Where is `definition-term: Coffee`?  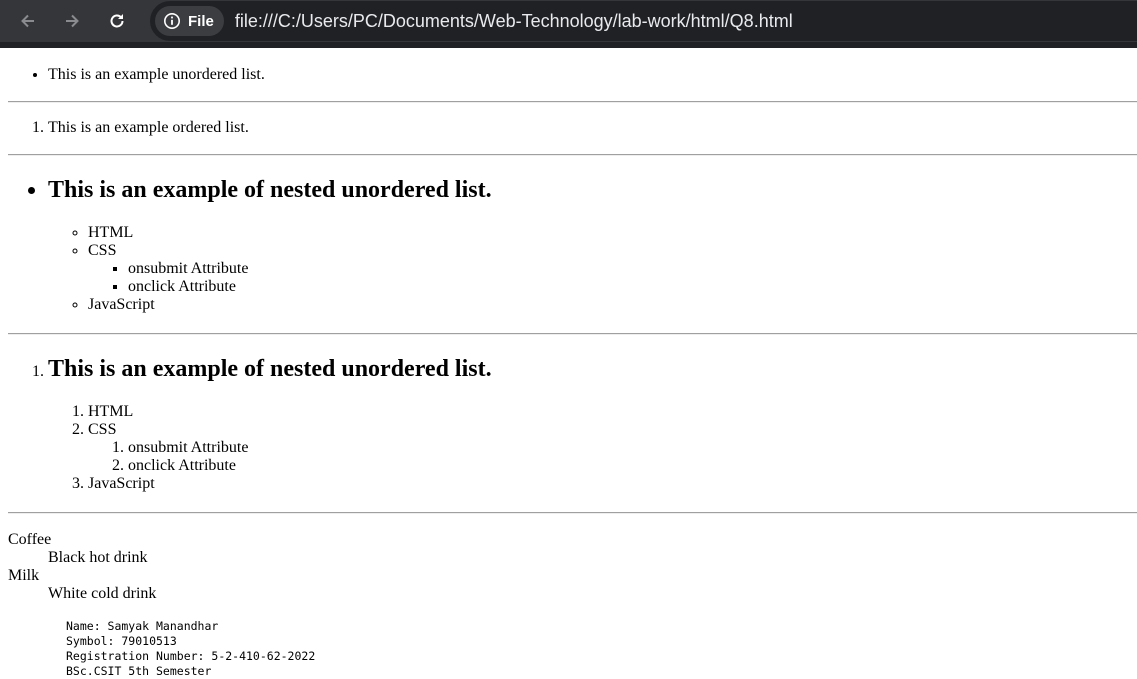
definition-term: Coffee is located at coordinates (30, 539).